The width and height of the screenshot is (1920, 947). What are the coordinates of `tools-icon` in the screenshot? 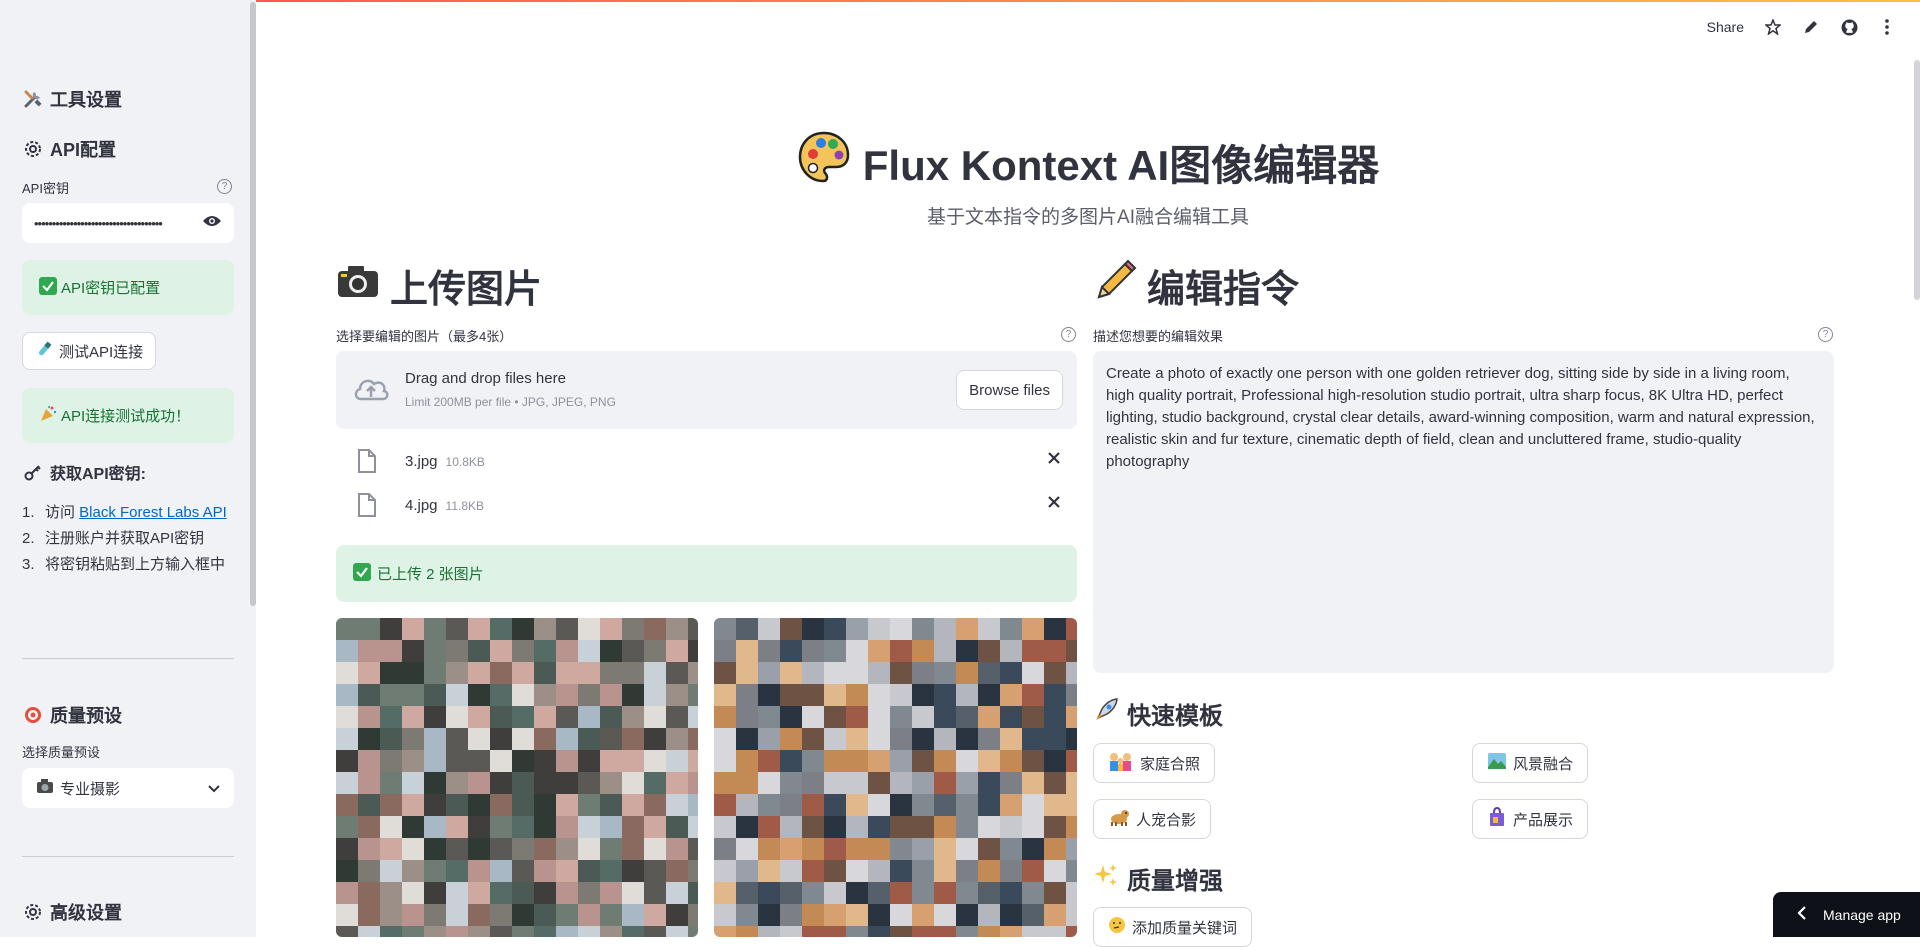 It's located at (33, 99).